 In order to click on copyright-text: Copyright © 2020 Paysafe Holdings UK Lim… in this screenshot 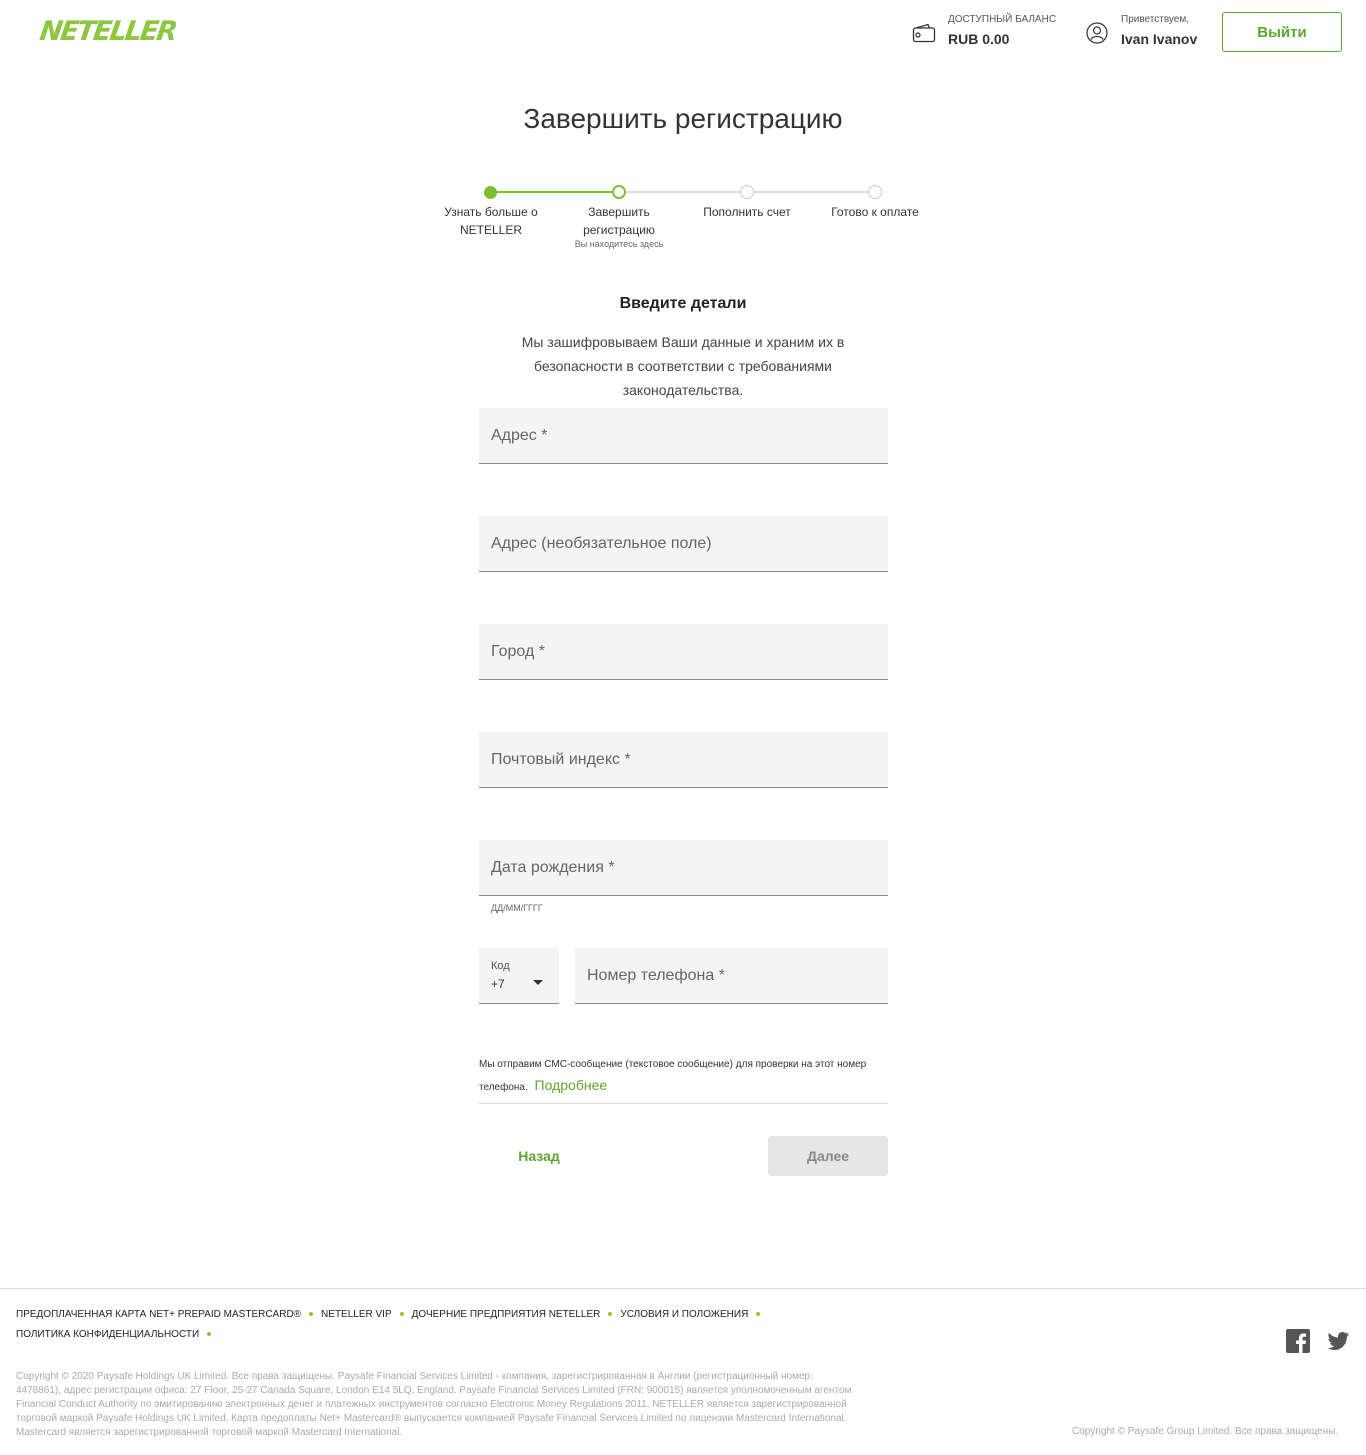, I will do `click(434, 1404)`.